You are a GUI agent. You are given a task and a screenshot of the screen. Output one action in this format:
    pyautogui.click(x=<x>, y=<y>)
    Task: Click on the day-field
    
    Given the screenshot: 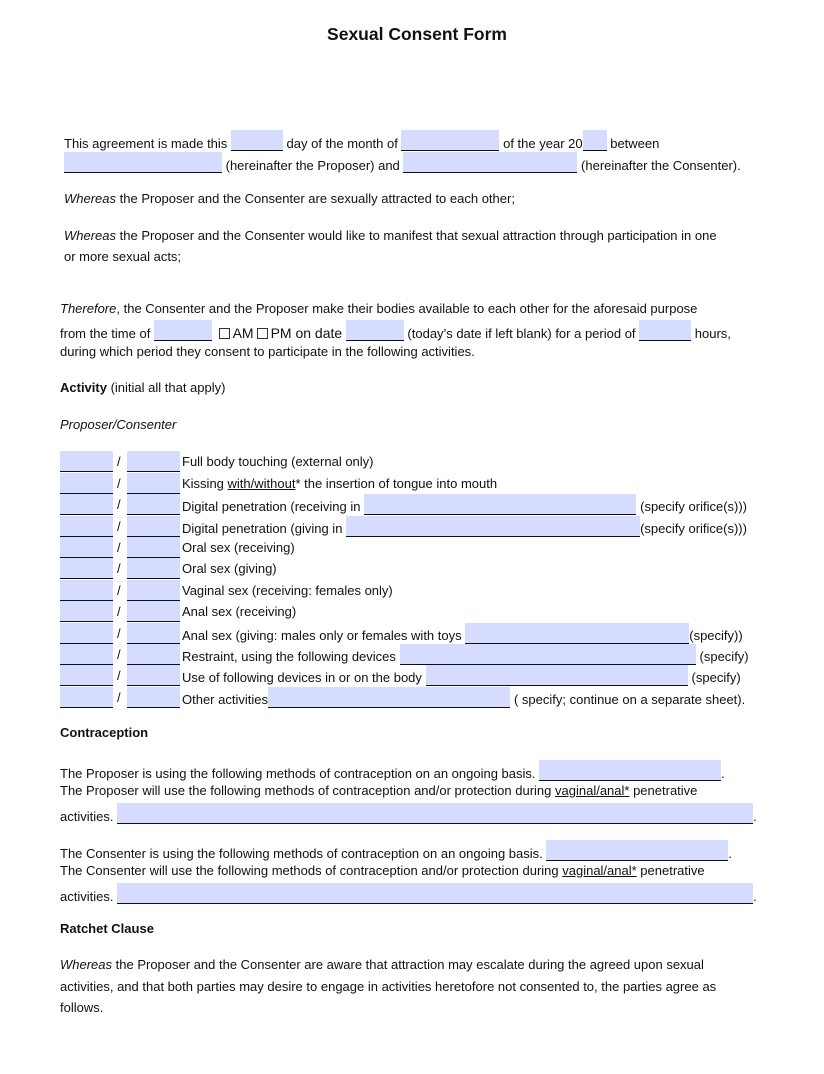 What is the action you would take?
    pyautogui.click(x=256, y=140)
    